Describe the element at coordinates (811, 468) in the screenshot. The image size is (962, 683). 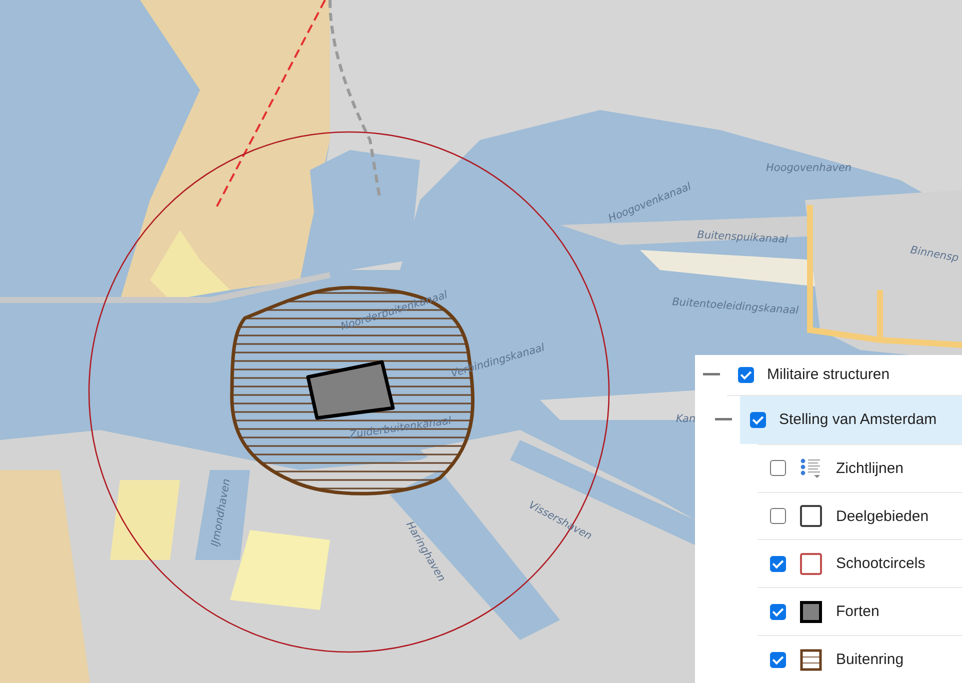
I see `legend-list-icon` at that location.